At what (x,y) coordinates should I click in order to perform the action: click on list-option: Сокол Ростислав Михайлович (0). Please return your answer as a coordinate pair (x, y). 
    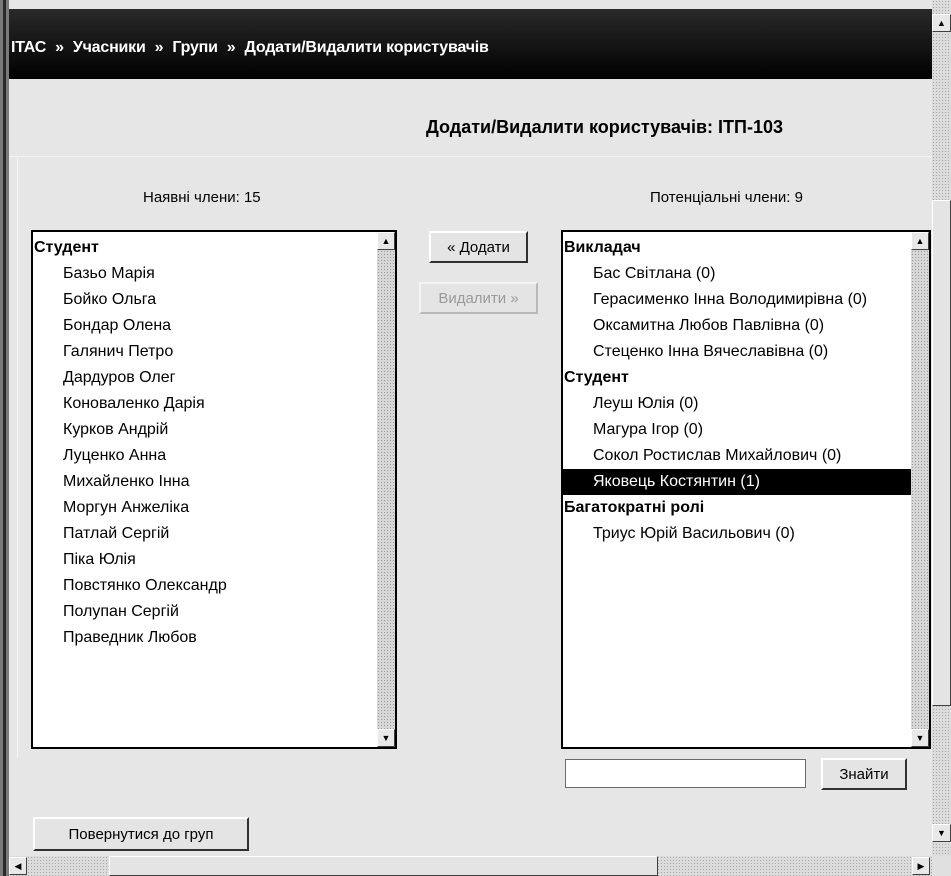
    Looking at the image, I should click on (737, 456).